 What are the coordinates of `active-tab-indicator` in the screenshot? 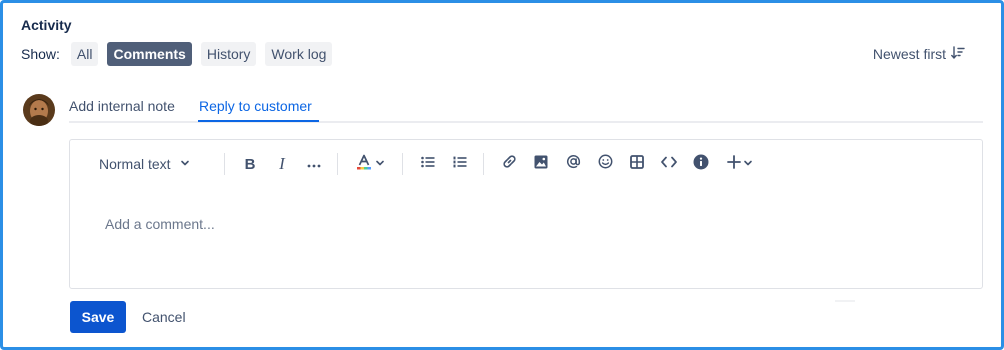 It's located at (258, 121).